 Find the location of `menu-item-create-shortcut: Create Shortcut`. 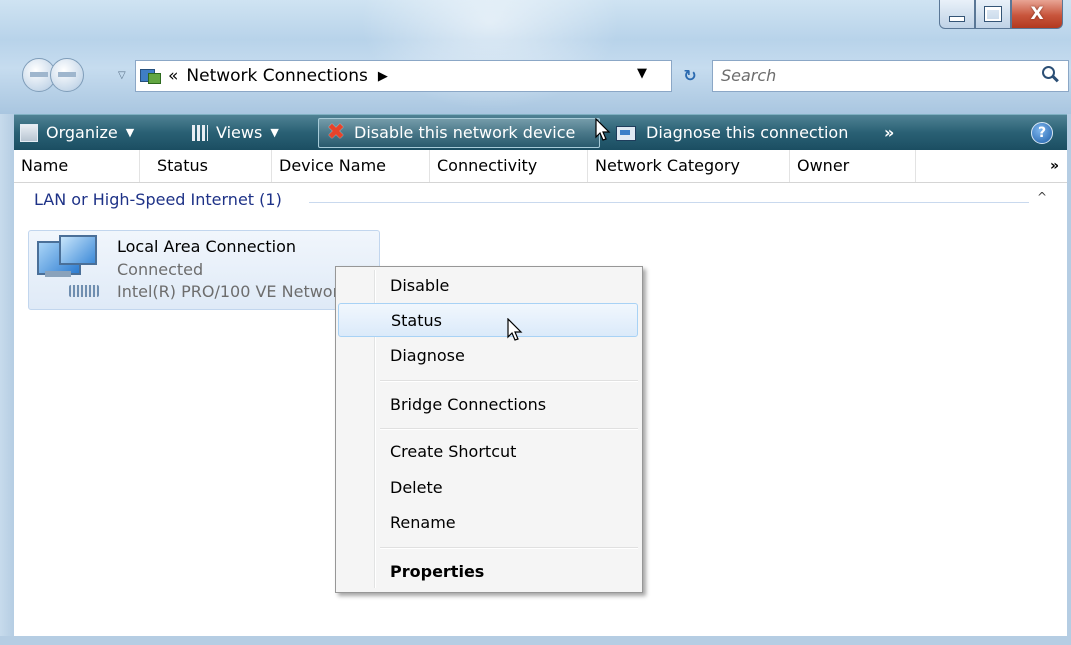

menu-item-create-shortcut: Create Shortcut is located at coordinates (488, 452).